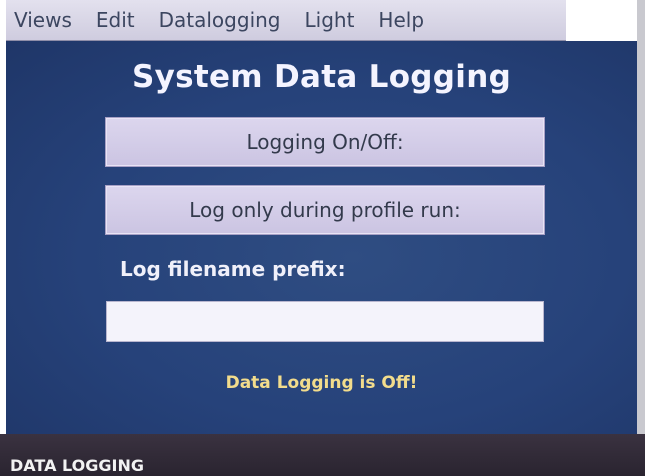 This screenshot has height=476, width=645. Describe the element at coordinates (641, 238) in the screenshot. I see `screen-bezel` at that location.